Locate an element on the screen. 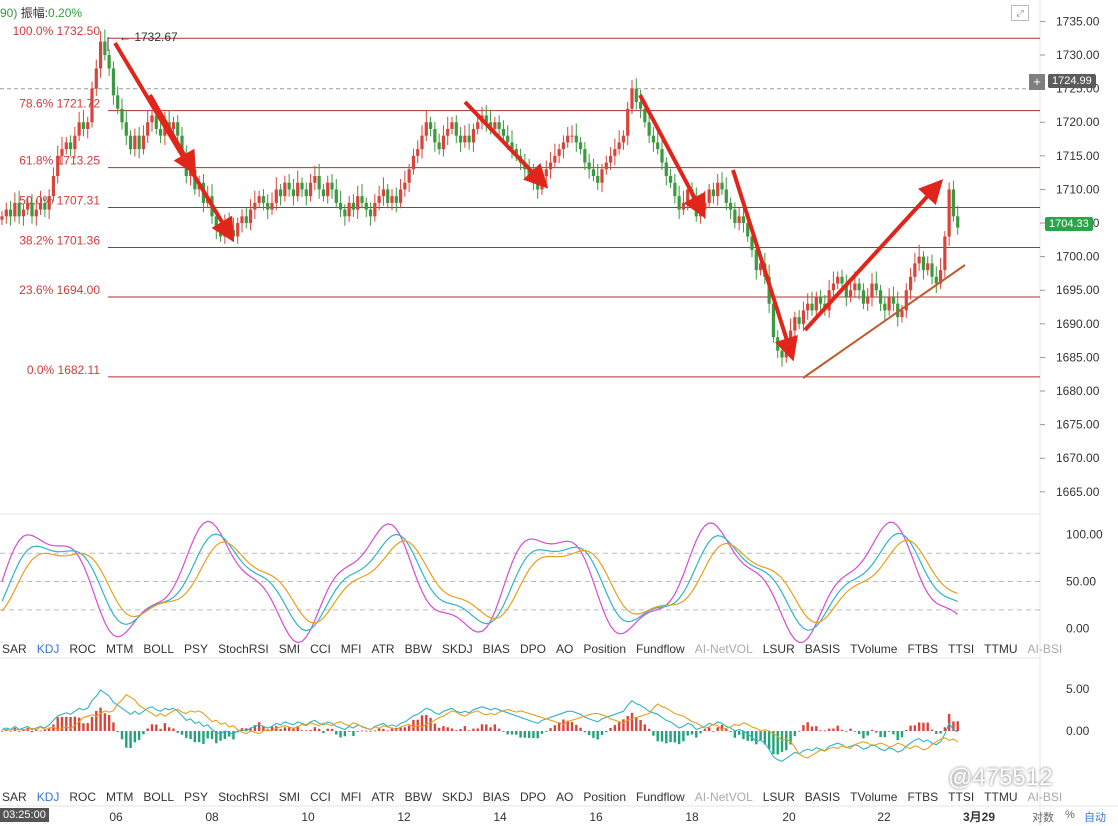 This screenshot has height=826, width=1118. kdj-tick-label: 0.00 is located at coordinates (1078, 629).